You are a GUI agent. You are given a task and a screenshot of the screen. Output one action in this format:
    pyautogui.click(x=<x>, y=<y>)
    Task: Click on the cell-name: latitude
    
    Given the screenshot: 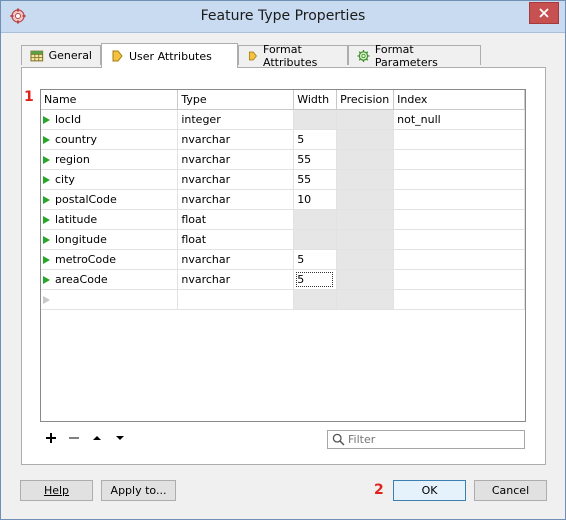 What is the action you would take?
    pyautogui.click(x=110, y=219)
    